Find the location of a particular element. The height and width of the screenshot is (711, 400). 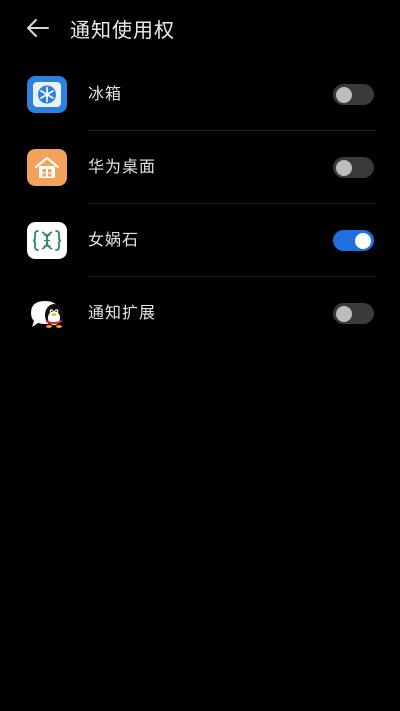

page-title: 通知使用权 is located at coordinates (122, 30).